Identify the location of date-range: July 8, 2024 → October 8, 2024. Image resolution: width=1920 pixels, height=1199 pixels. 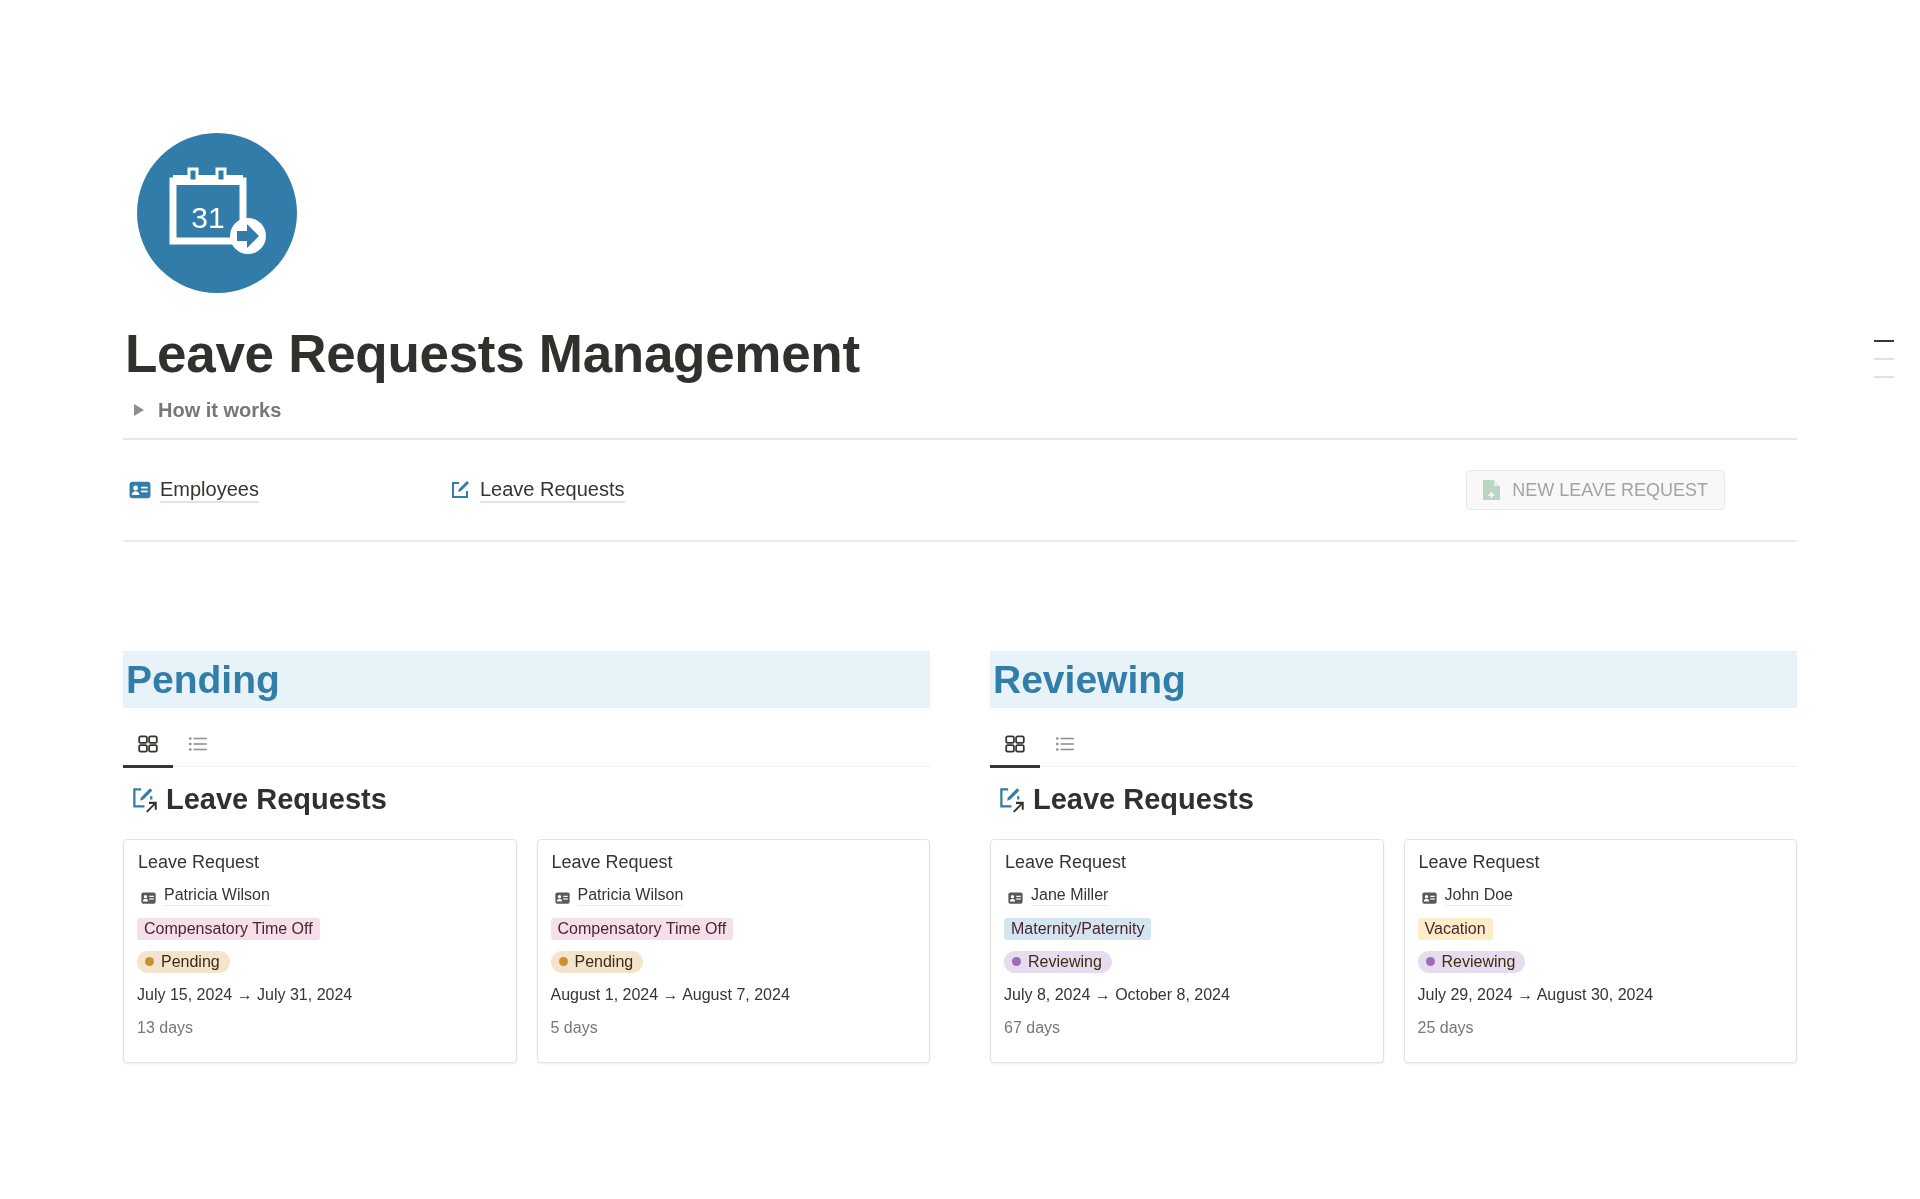
(1117, 994).